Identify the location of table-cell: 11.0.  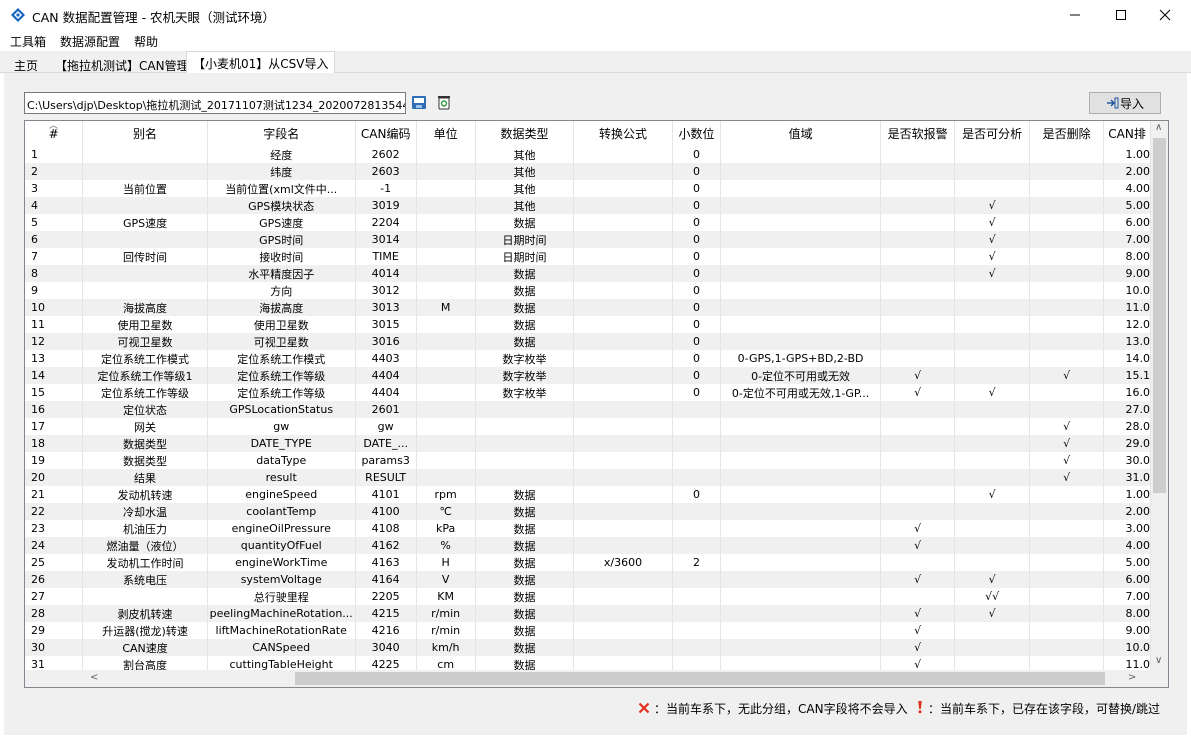
(1127, 663).